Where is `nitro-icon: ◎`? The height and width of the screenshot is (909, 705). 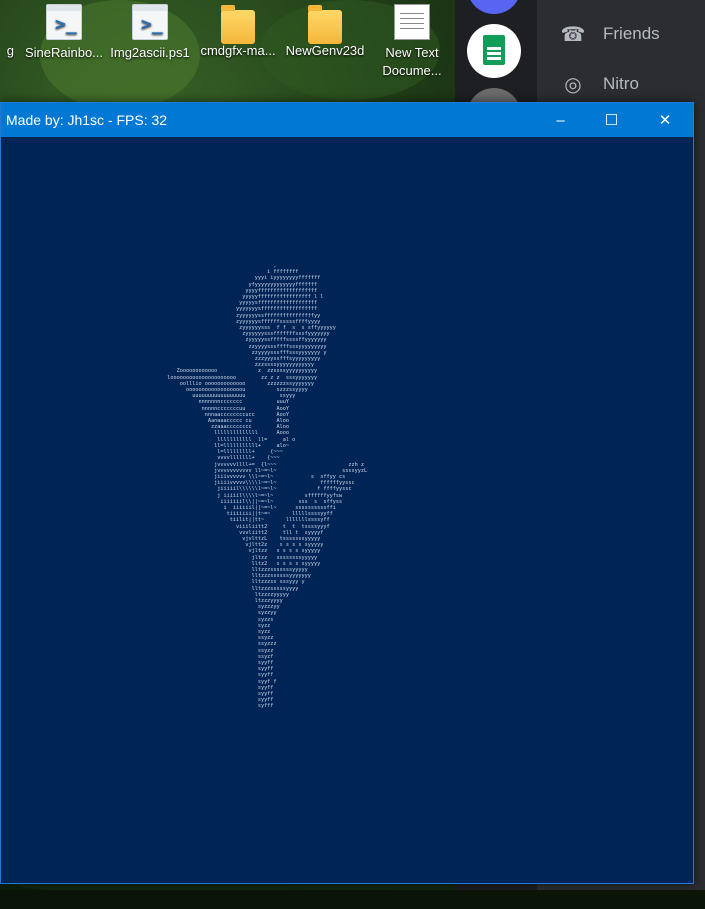 nitro-icon: ◎ is located at coordinates (573, 84).